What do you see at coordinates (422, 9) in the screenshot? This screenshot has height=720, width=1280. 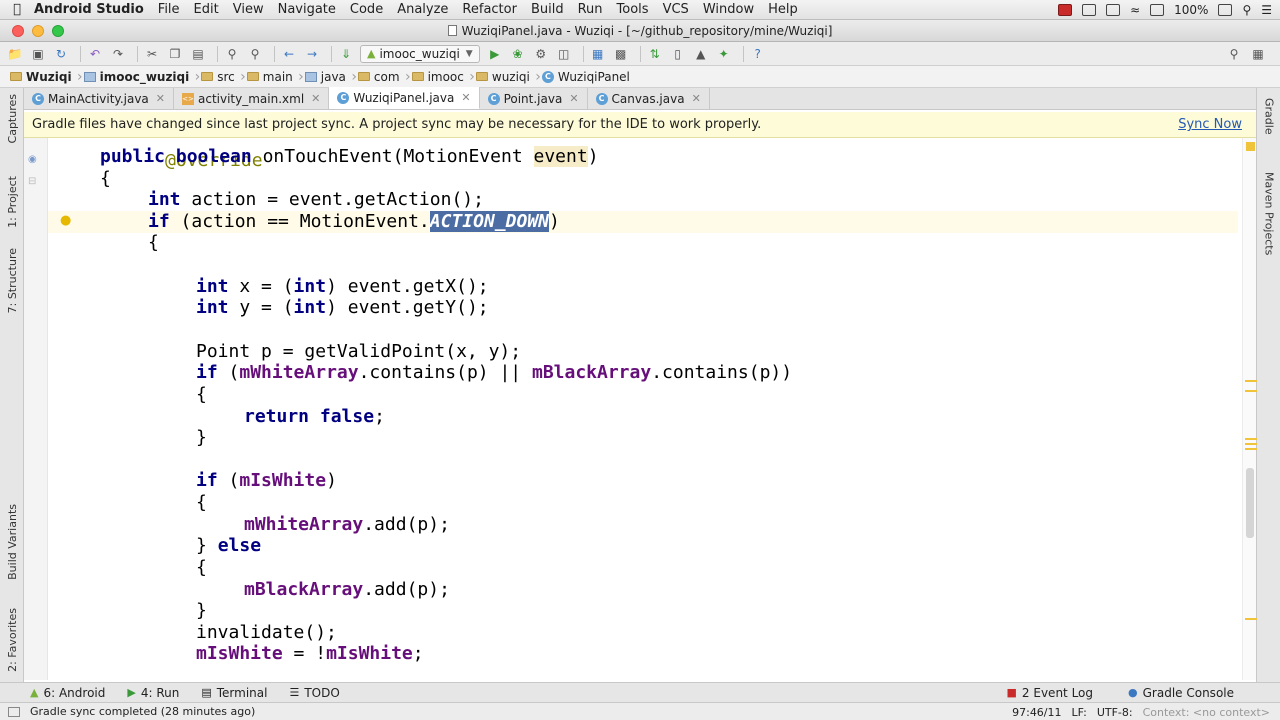 I see `menu-analyze: Analyze` at bounding box center [422, 9].